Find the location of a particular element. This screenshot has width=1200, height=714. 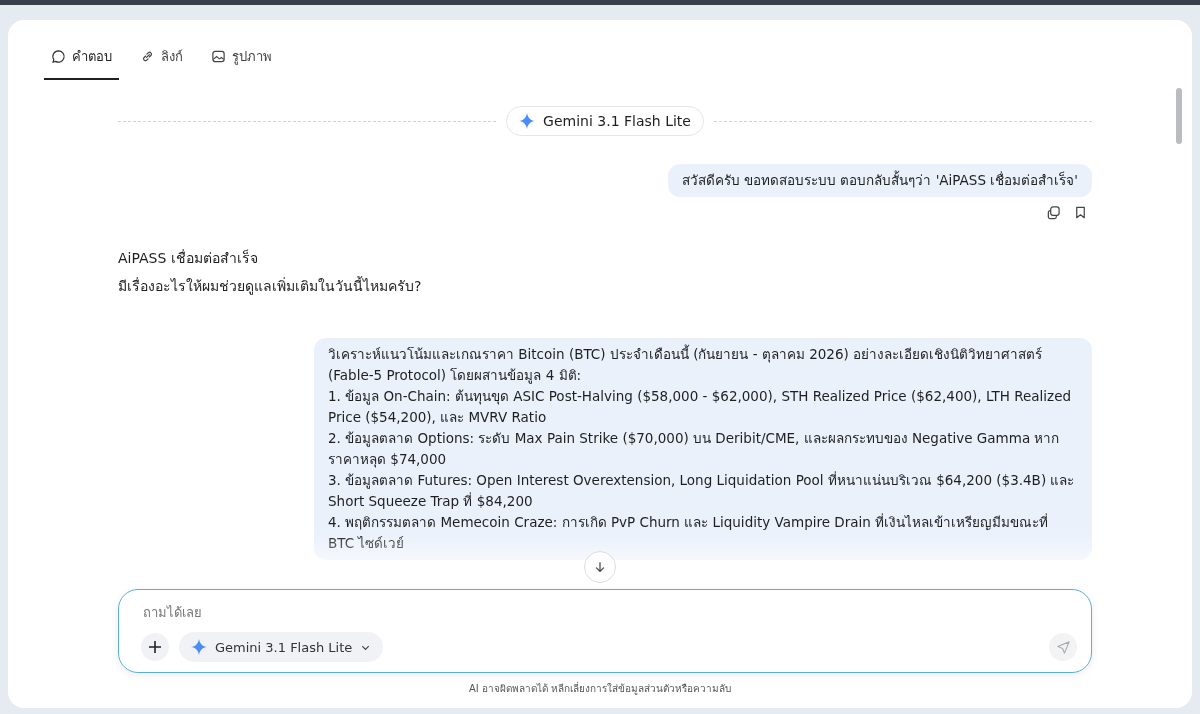

message-text: 1. ข้อมูล On-Chain: ต้นทุนขุด ASIC Post-Halving ($58,000 - $62,000), STH Realized Price ($62,400), LTH Realized Price ($54,200), และ MVRV Ratio is located at coordinates (700, 407).